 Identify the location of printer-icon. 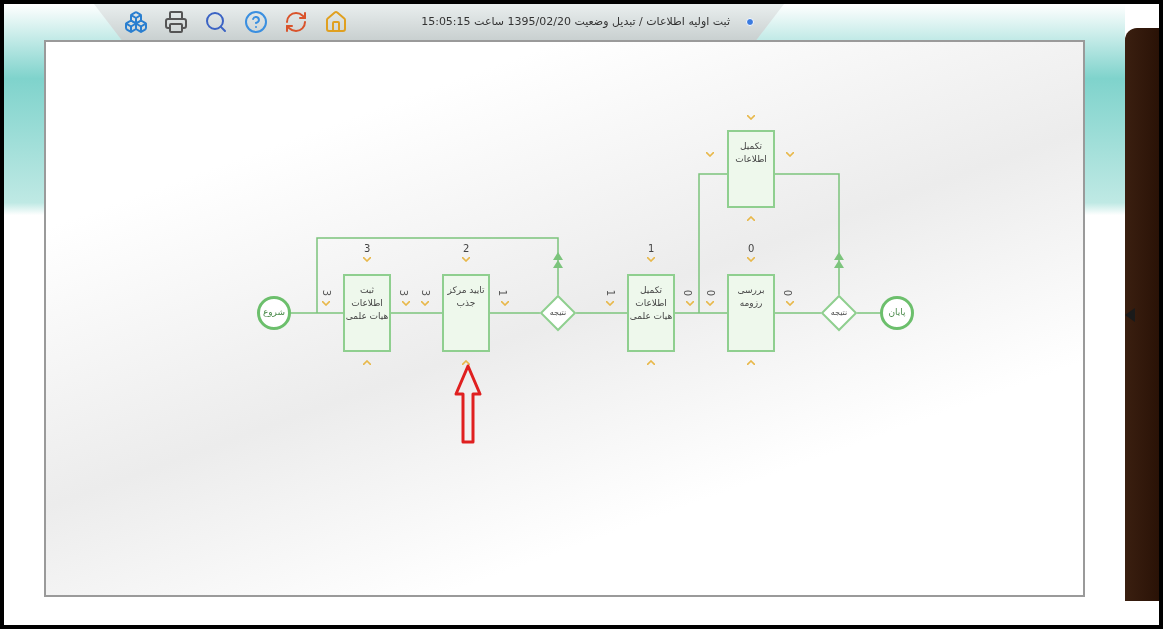
(176, 22).